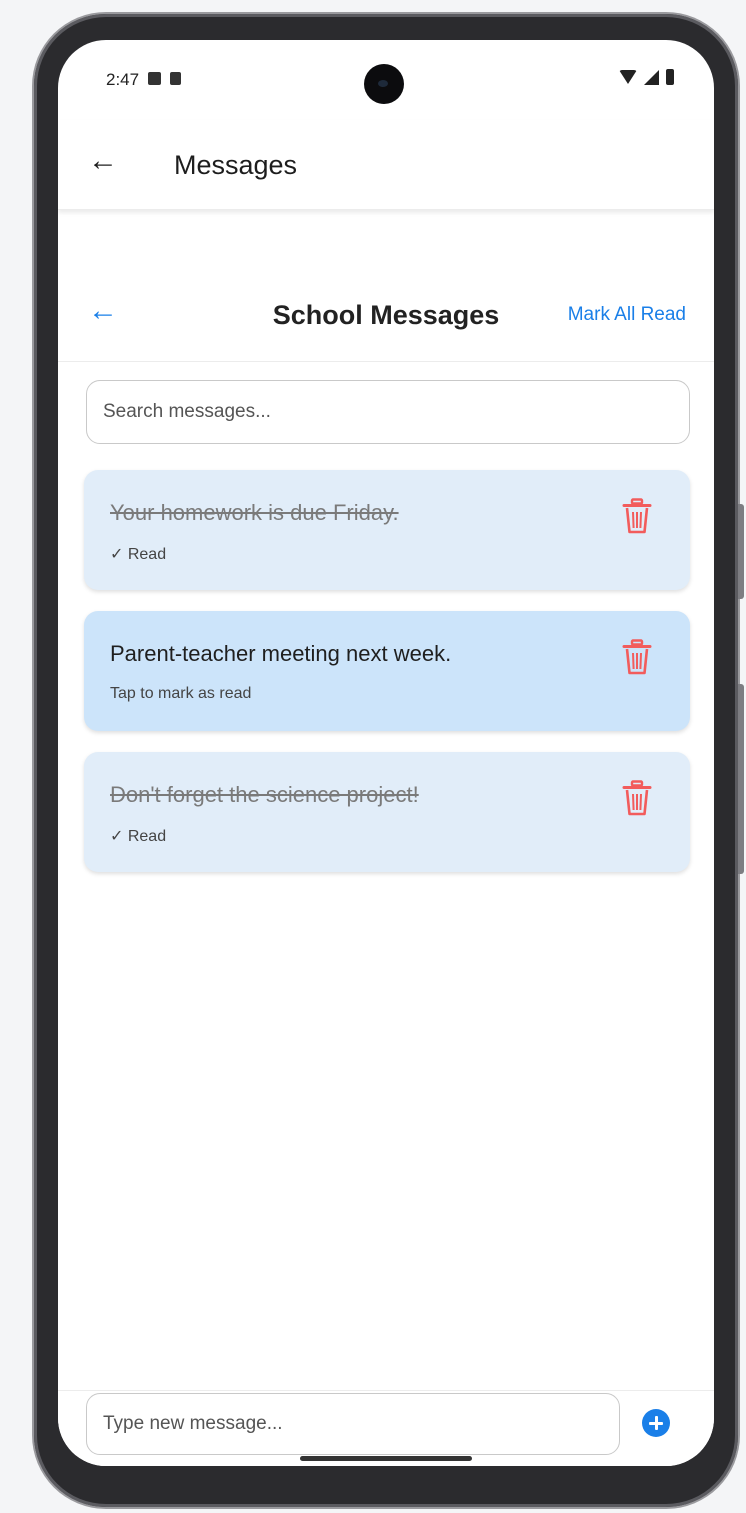  I want to click on status-time: 2:47, so click(123, 79).